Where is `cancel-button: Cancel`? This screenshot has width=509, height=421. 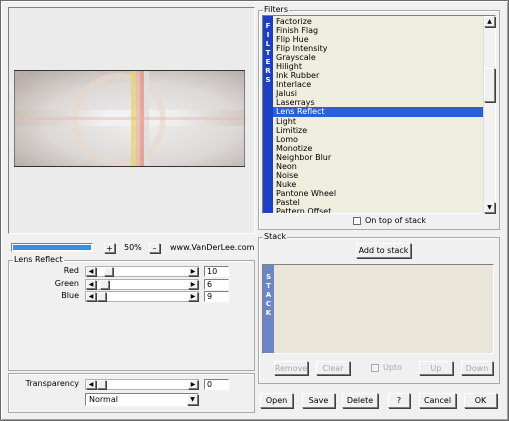
cancel-button: Cancel is located at coordinates (437, 400).